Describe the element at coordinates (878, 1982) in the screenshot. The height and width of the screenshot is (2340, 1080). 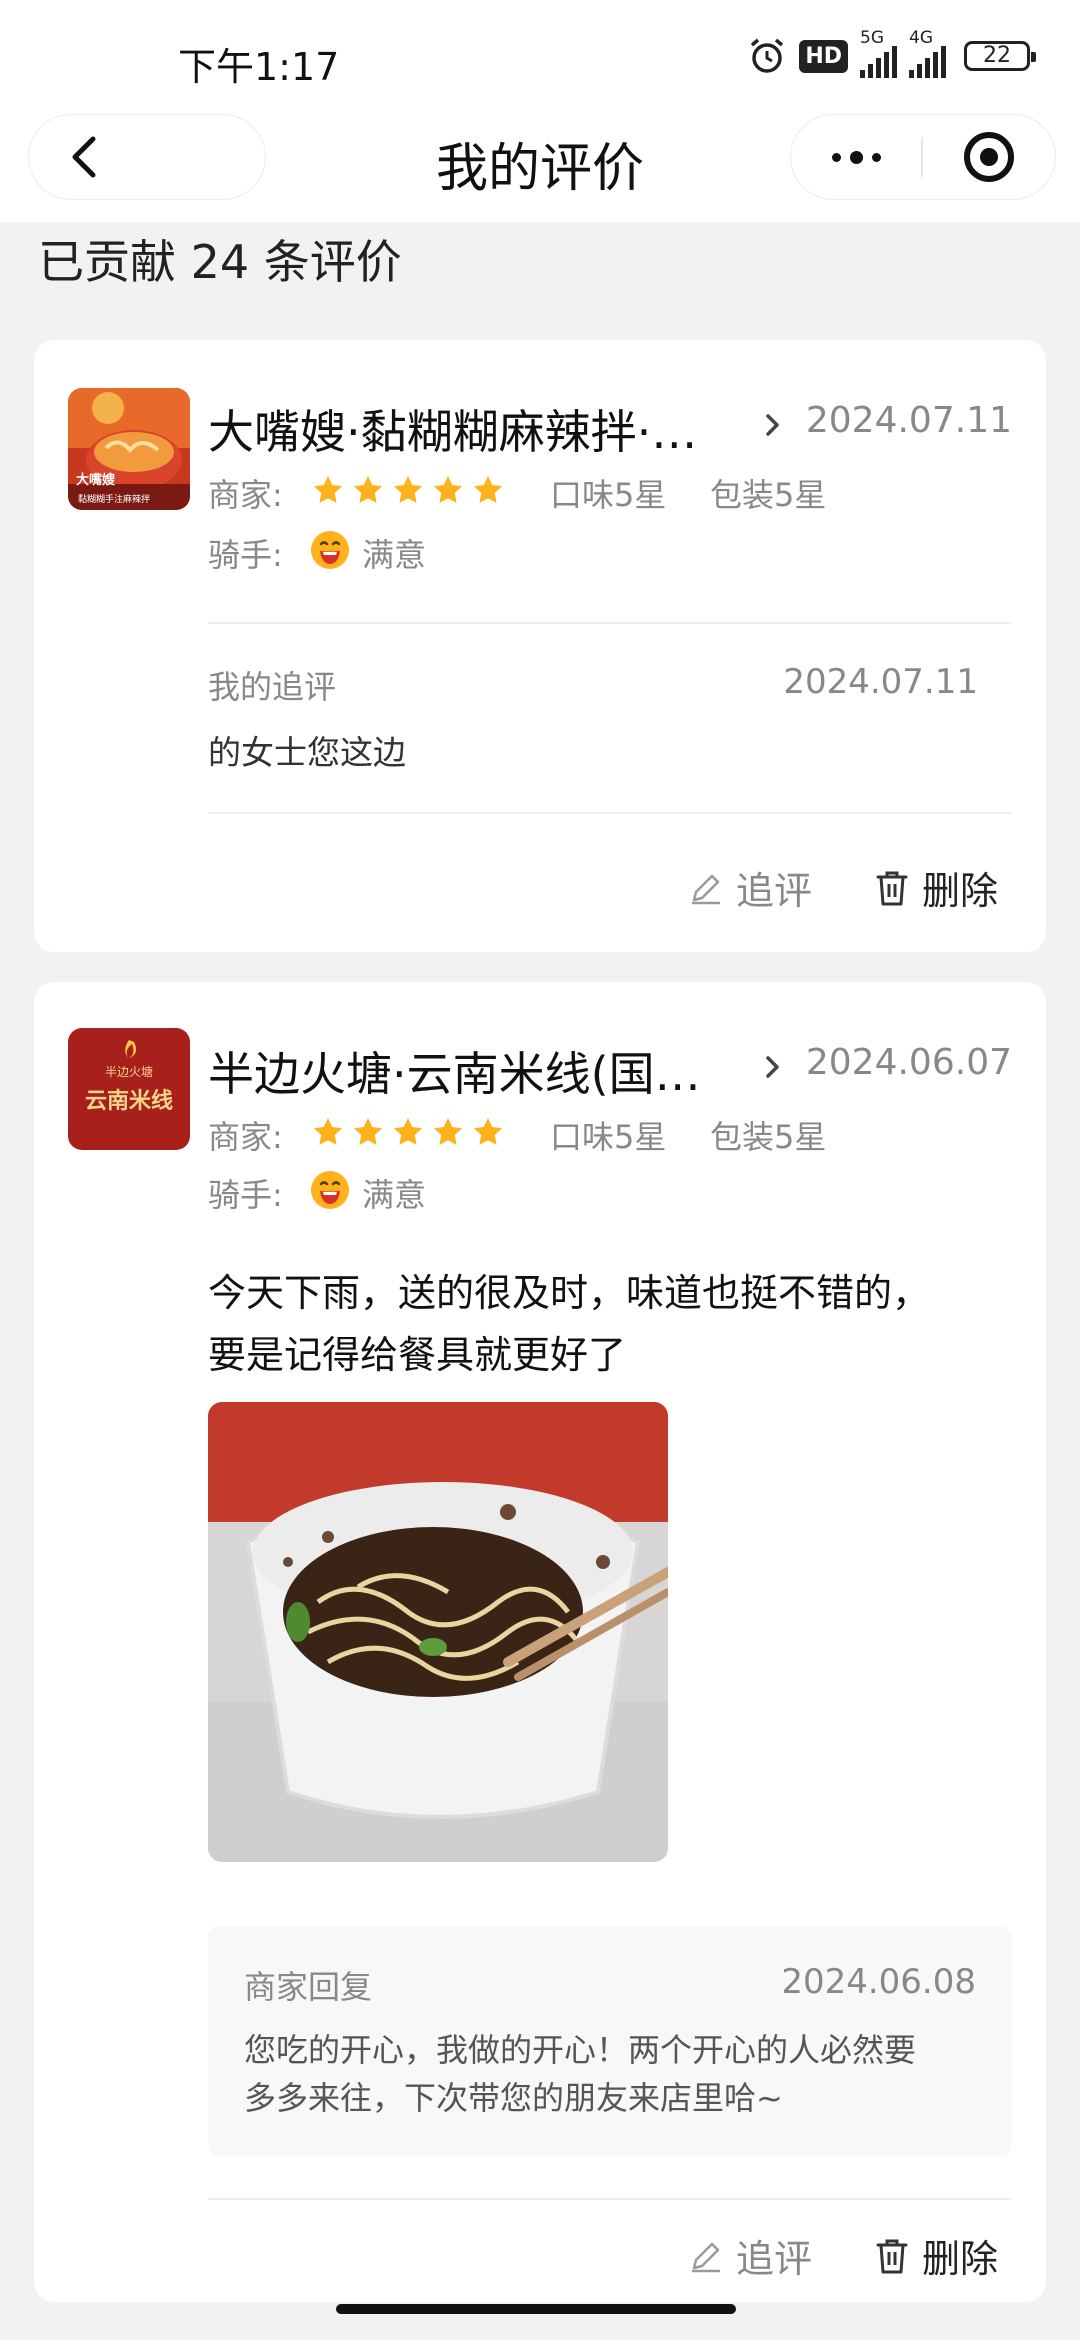
I see `merchant-reply-date: 2024.06.08` at that location.